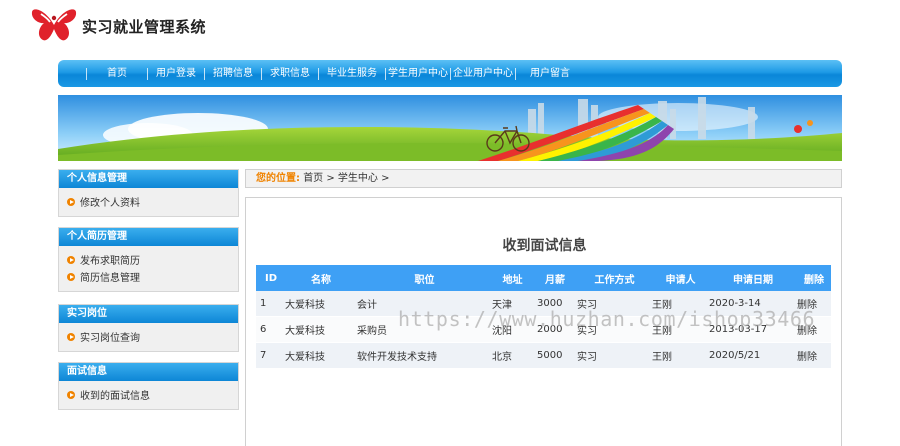 Image resolution: width=900 pixels, height=446 pixels. I want to click on page-title: 收到面试信息, so click(544, 246).